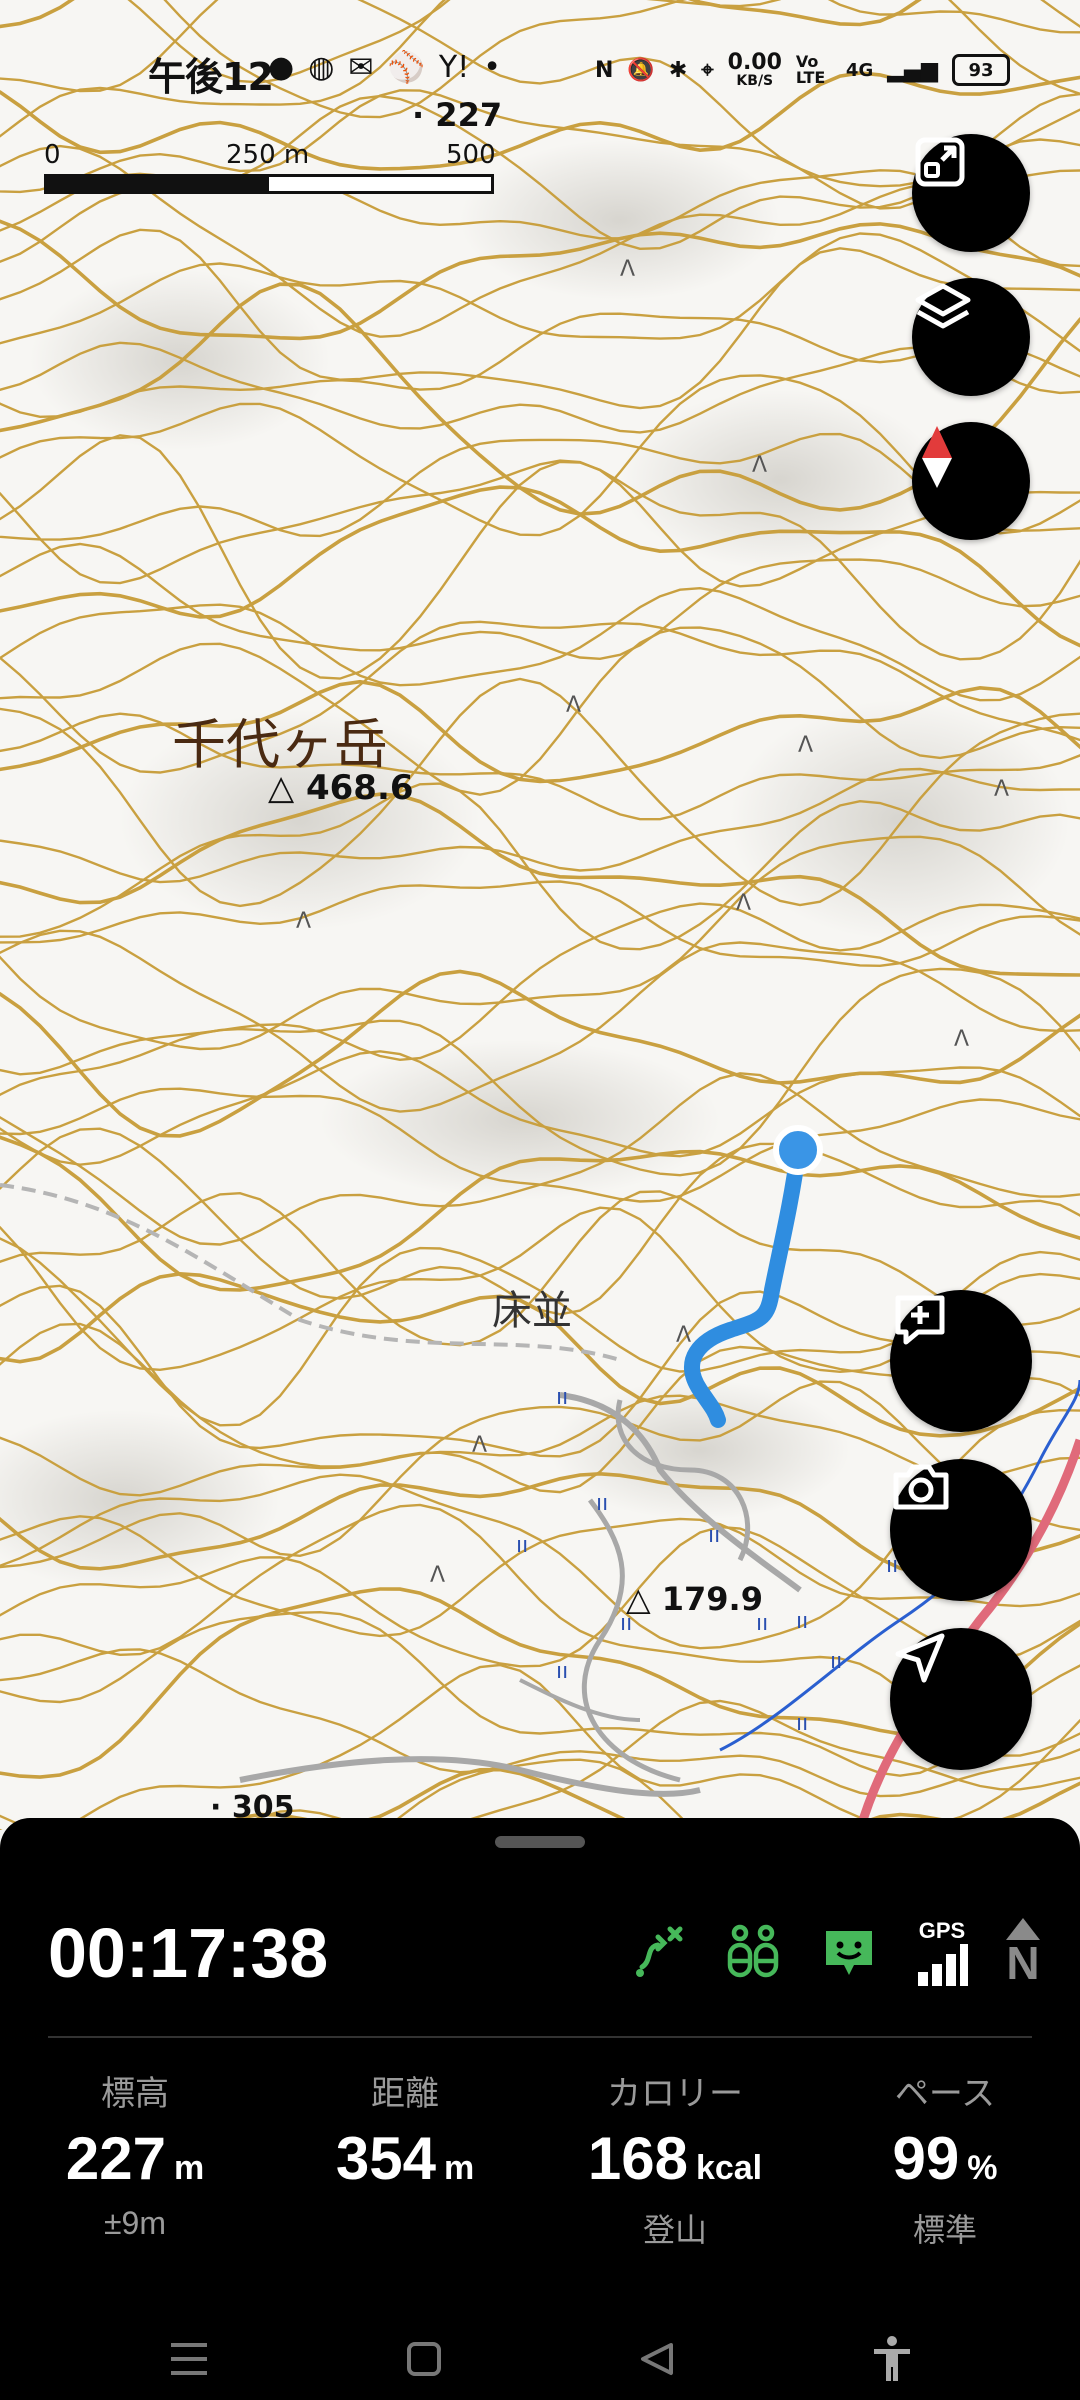 The height and width of the screenshot is (2400, 1080). Describe the element at coordinates (859, 70) in the screenshot. I see `network-label: 4G` at that location.